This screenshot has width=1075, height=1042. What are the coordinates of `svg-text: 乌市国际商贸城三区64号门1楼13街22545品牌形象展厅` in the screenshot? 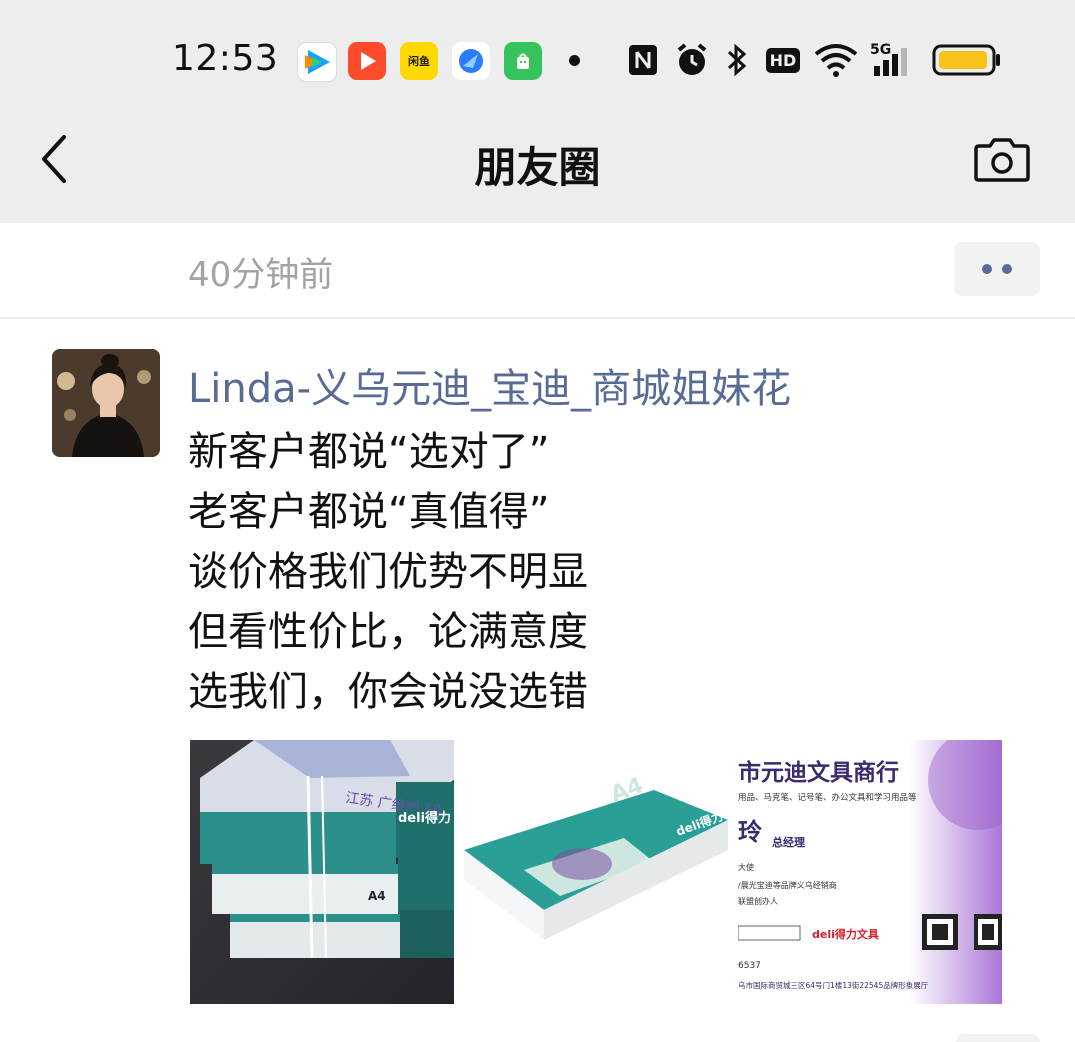 It's located at (833, 985).